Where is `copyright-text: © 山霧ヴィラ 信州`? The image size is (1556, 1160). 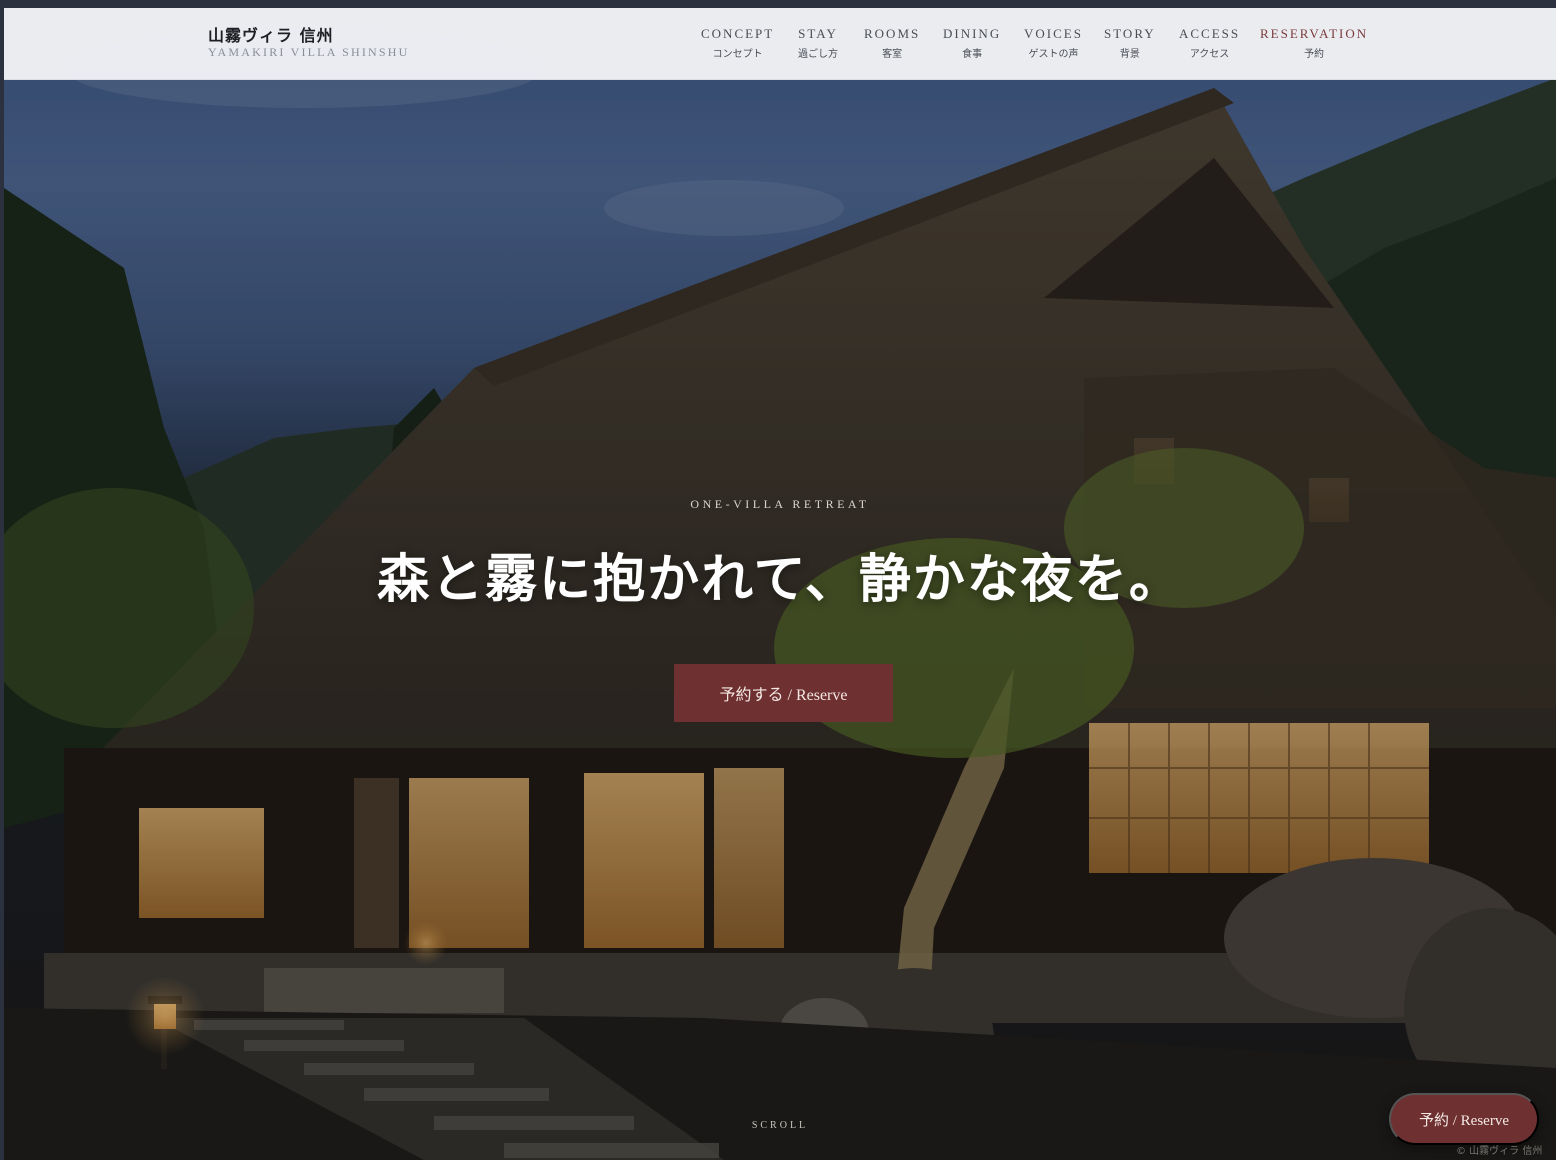 copyright-text: © 山霧ヴィラ 信州 is located at coordinates (1499, 1151).